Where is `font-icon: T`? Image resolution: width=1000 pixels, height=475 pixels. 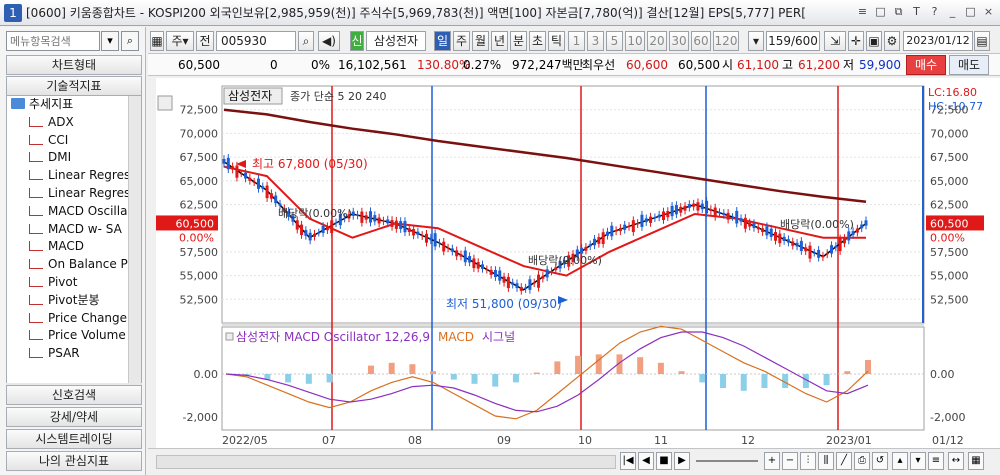
font-icon: T is located at coordinates (916, 12).